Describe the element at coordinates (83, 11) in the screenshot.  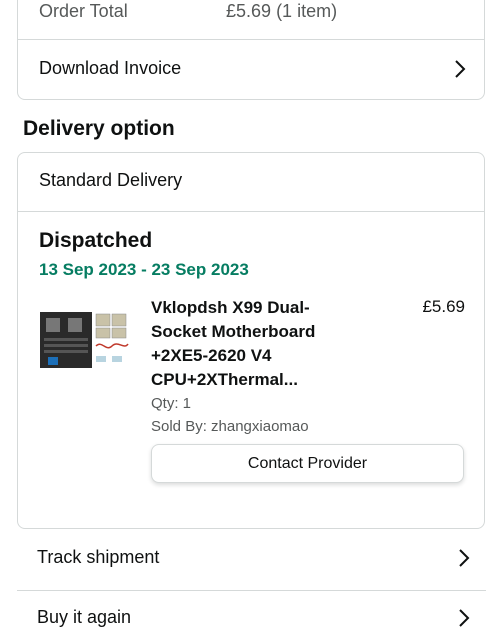
I see `order-total-label: Order Total` at that location.